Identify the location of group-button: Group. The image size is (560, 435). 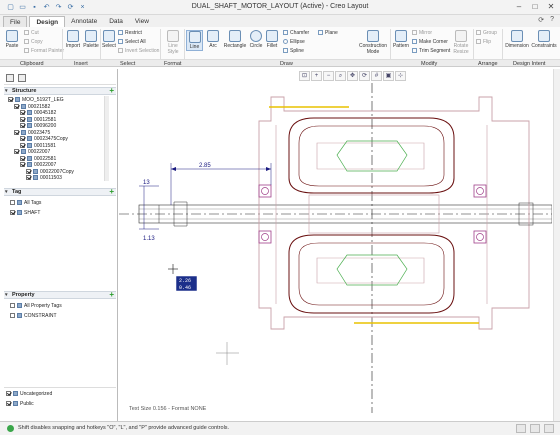
(486, 33).